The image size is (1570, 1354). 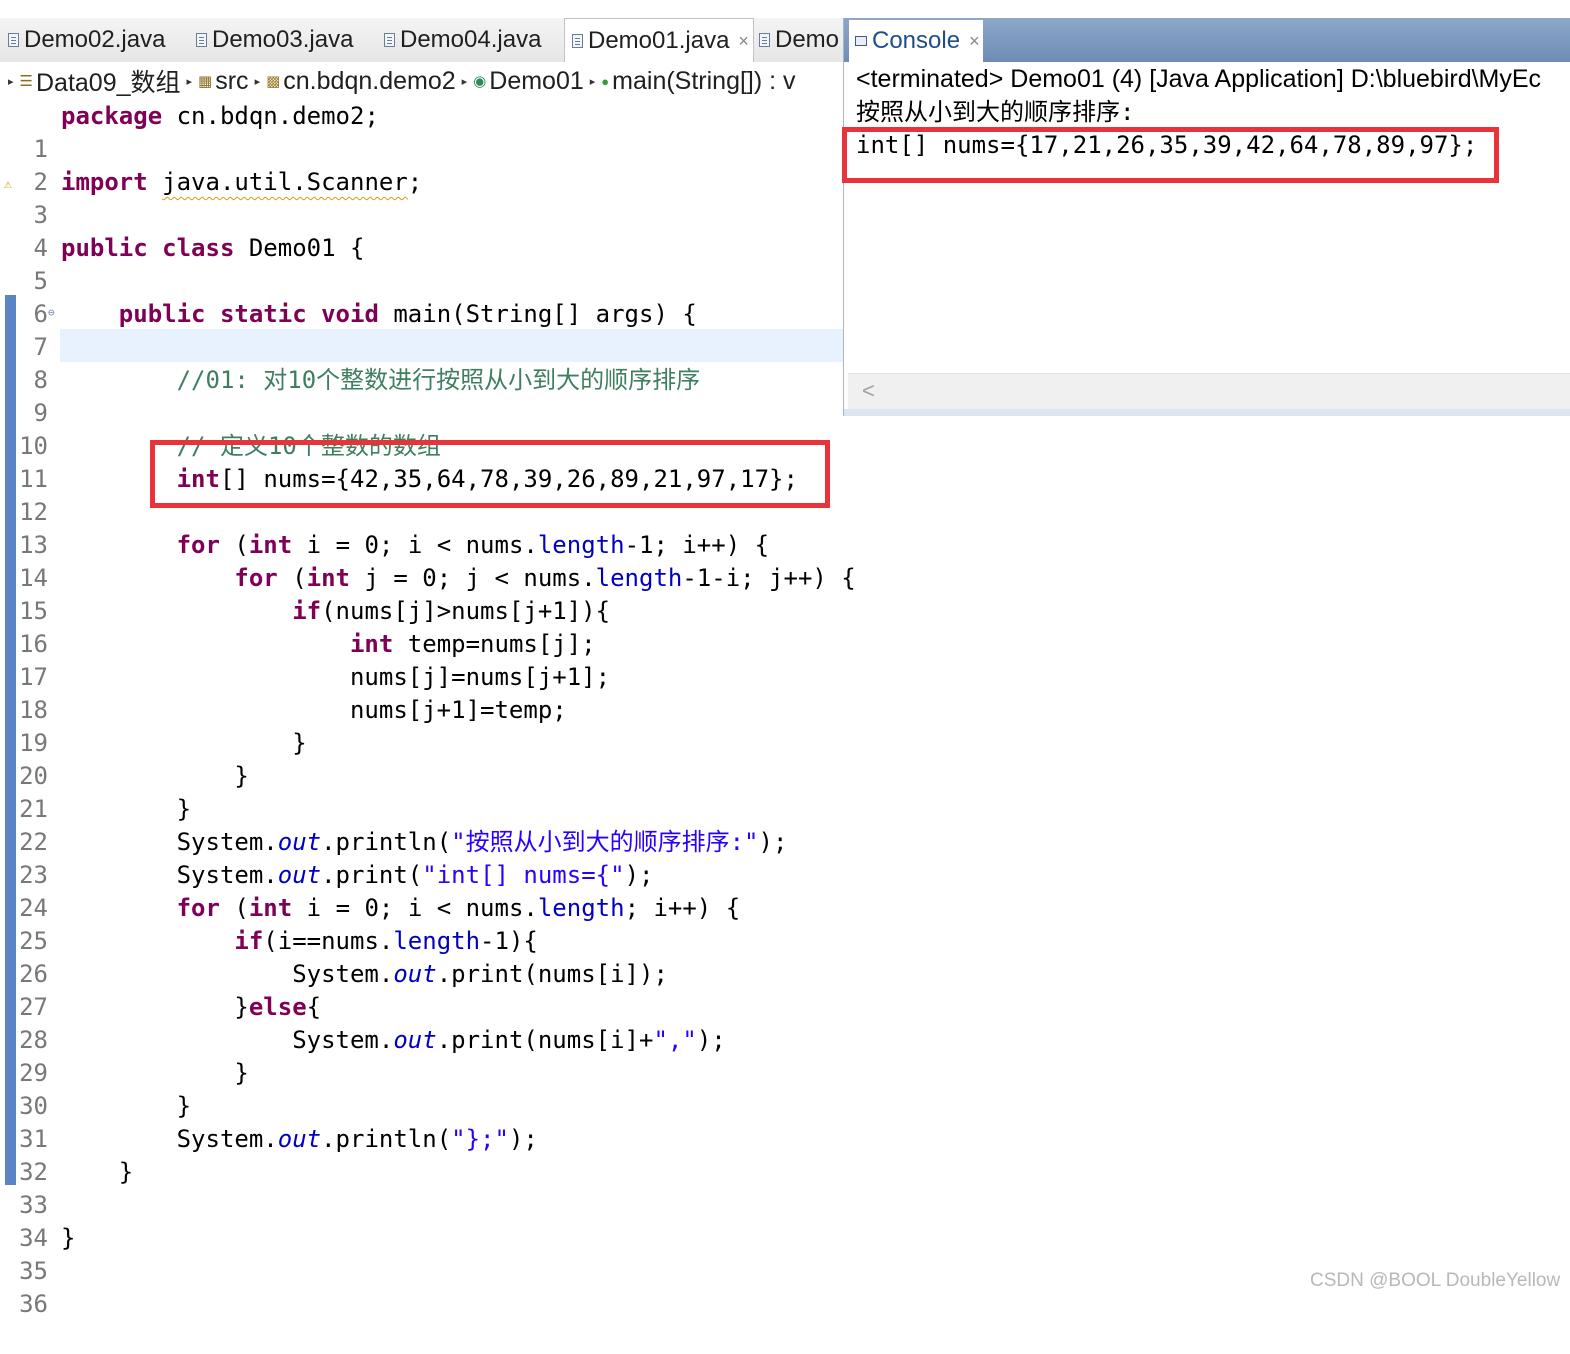 I want to click on code-line: 32 System.out.println("};");, so click(x=269, y=1154).